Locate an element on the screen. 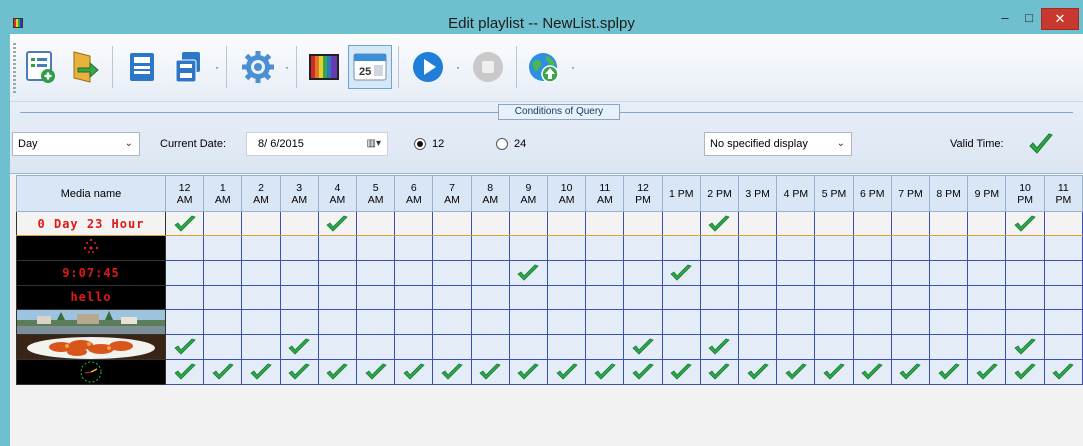 The height and width of the screenshot is (446, 1083). media-row: 0 Day 23 Hour is located at coordinates (549, 223).